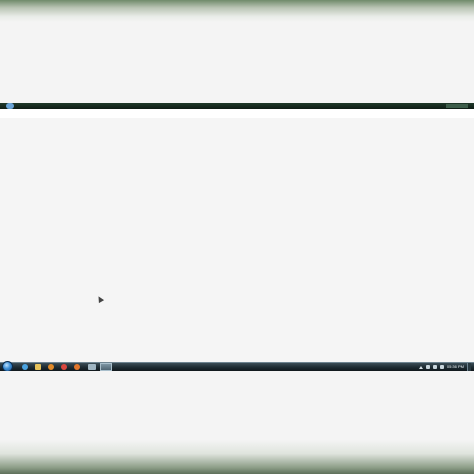 This screenshot has height=474, width=474. Describe the element at coordinates (77, 367) in the screenshot. I see `firefox-icon` at that location.